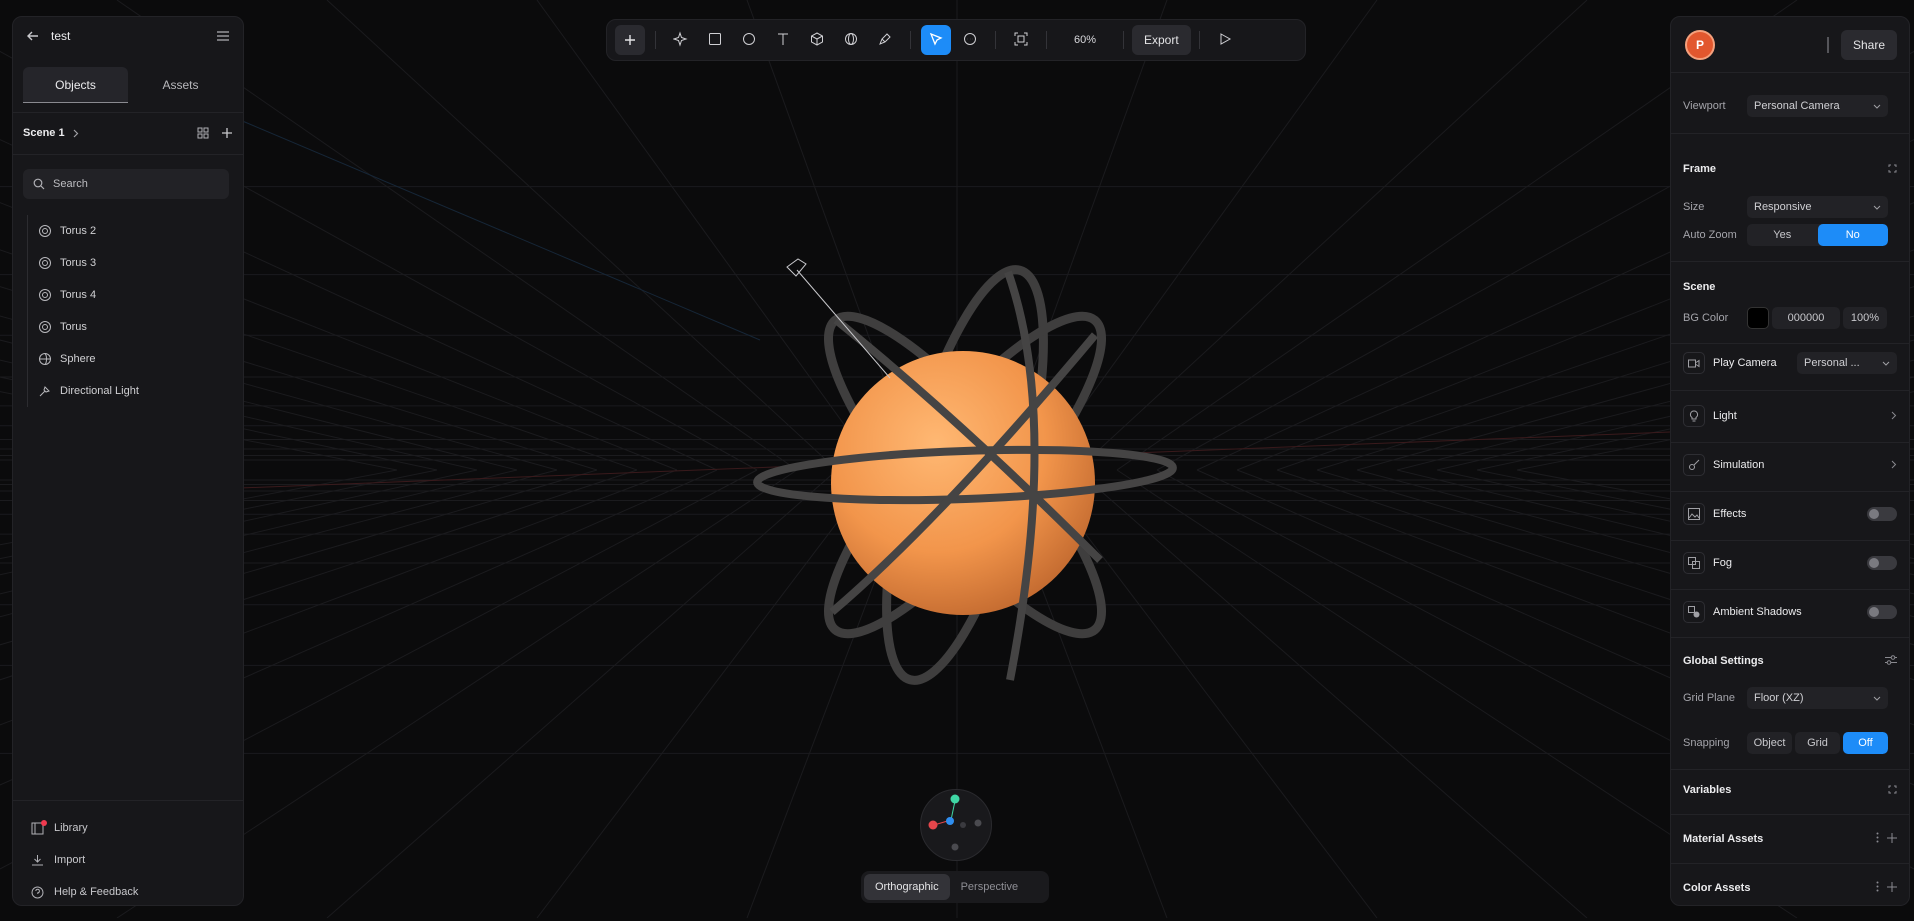 This screenshot has height=921, width=1914. I want to click on snapping-grid: Grid, so click(1817, 743).